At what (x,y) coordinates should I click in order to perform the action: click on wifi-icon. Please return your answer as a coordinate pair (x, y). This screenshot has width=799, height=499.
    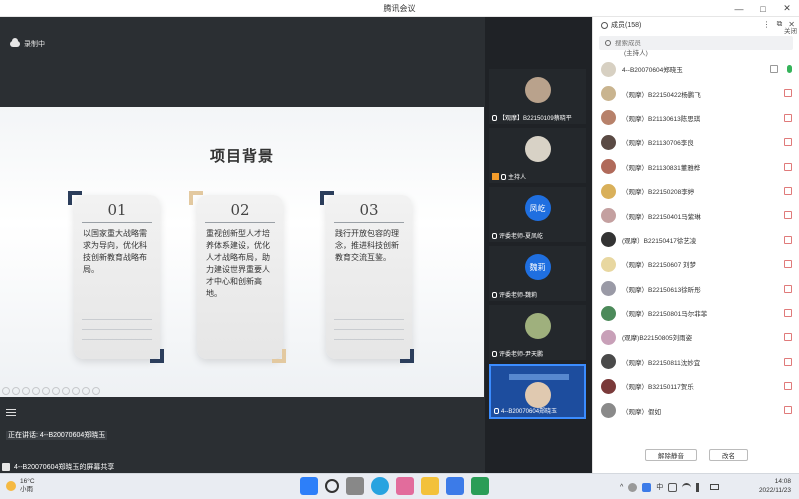
    Looking at the image, I should click on (687, 487).